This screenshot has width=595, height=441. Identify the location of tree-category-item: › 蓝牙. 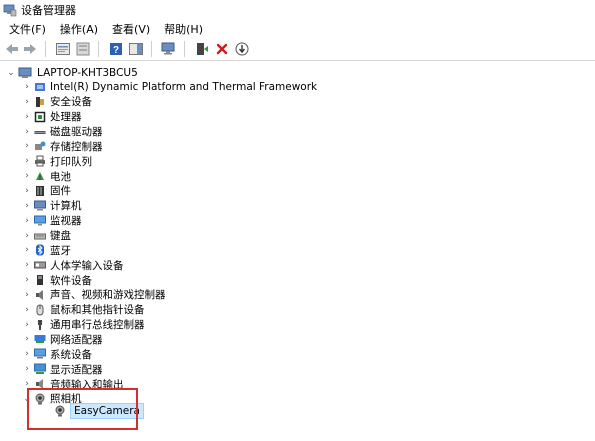
(46, 250).